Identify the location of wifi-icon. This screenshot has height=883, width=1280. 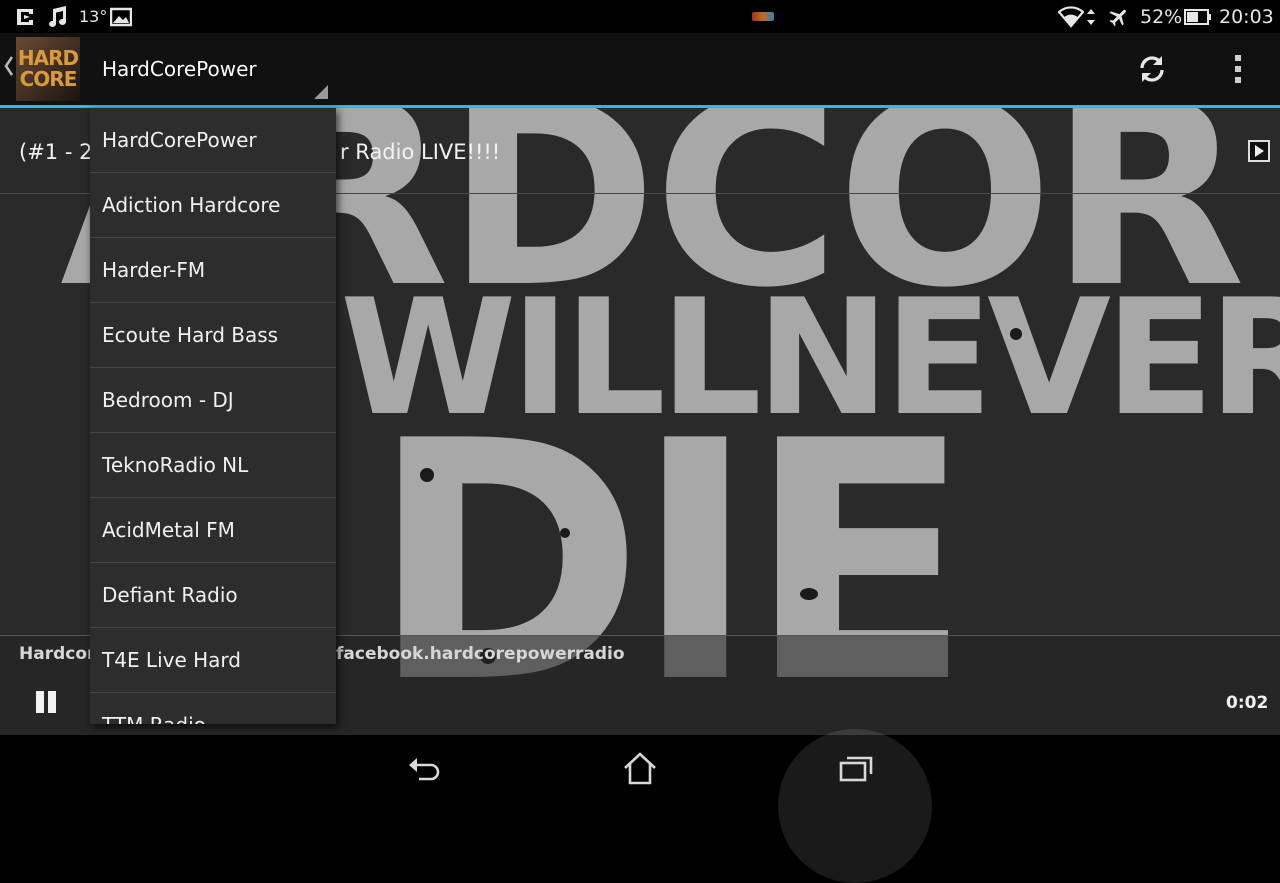
(1071, 16).